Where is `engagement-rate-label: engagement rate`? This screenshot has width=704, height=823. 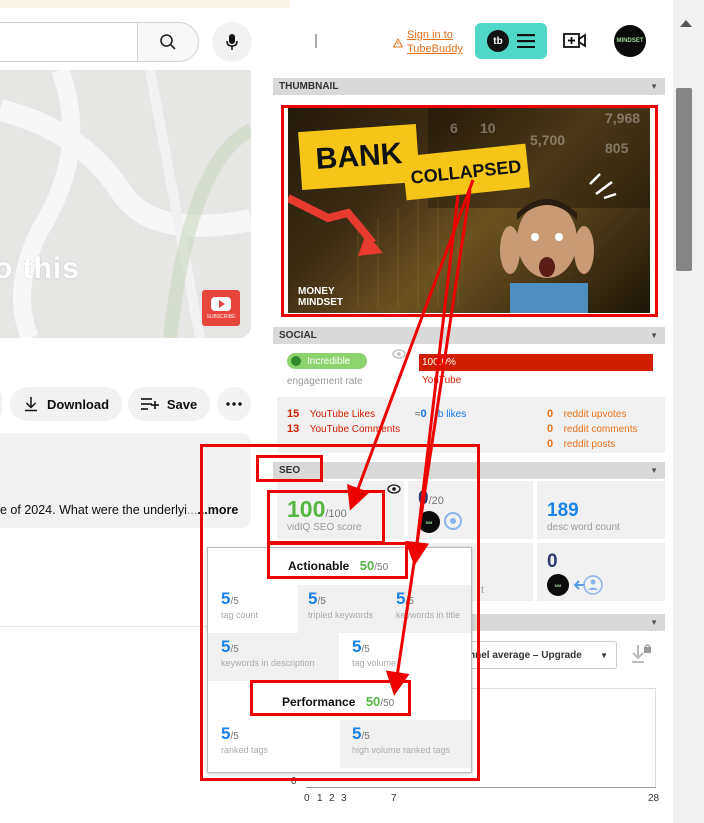 engagement-rate-label: engagement rate is located at coordinates (325, 381).